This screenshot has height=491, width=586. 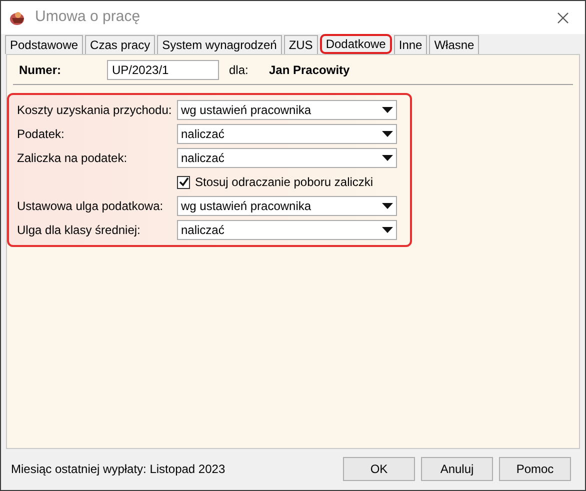 I want to click on dialog-button: Pomoc, so click(x=535, y=469).